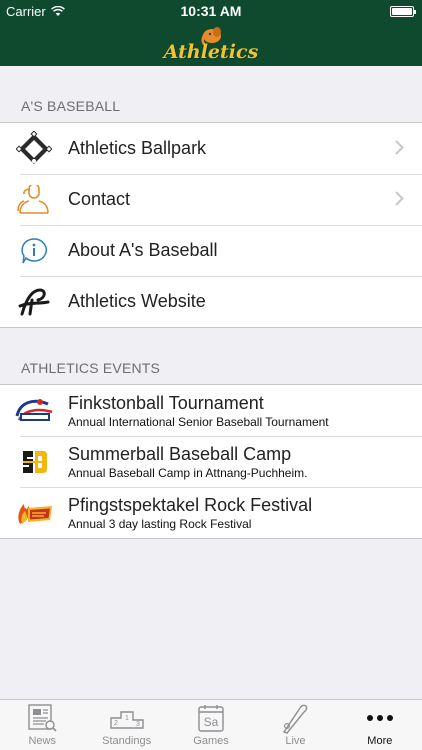 This screenshot has width=422, height=750. Describe the element at coordinates (116, 723) in the screenshot. I see `svg-text: 2` at that location.